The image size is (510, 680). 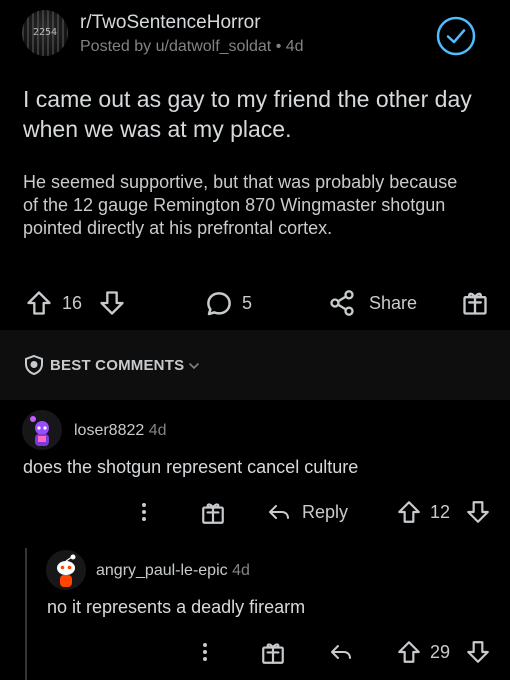 I want to click on sort-chevron, so click(x=194, y=366).